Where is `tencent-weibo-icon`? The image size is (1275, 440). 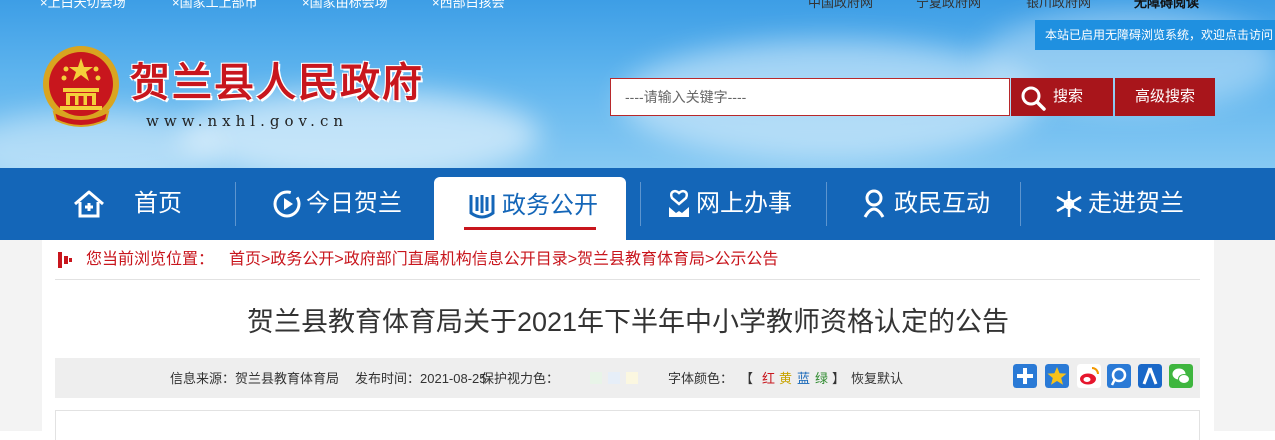 tencent-weibo-icon is located at coordinates (1119, 376).